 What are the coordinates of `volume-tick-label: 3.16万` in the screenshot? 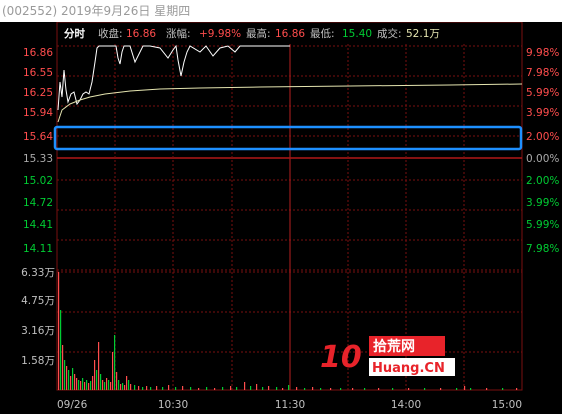 It's located at (38, 331).